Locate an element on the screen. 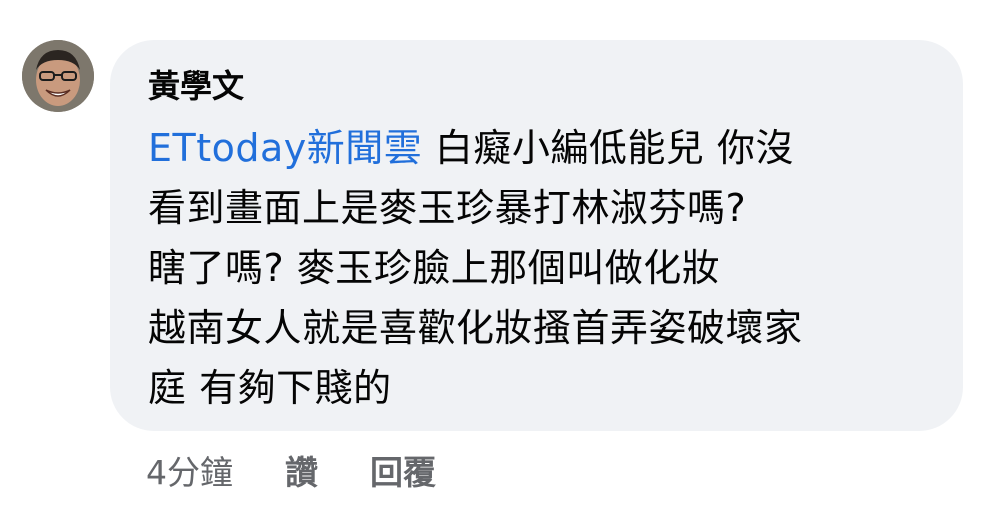  comment-line-5: 庭 有夠下賤的 is located at coordinates (270, 388).